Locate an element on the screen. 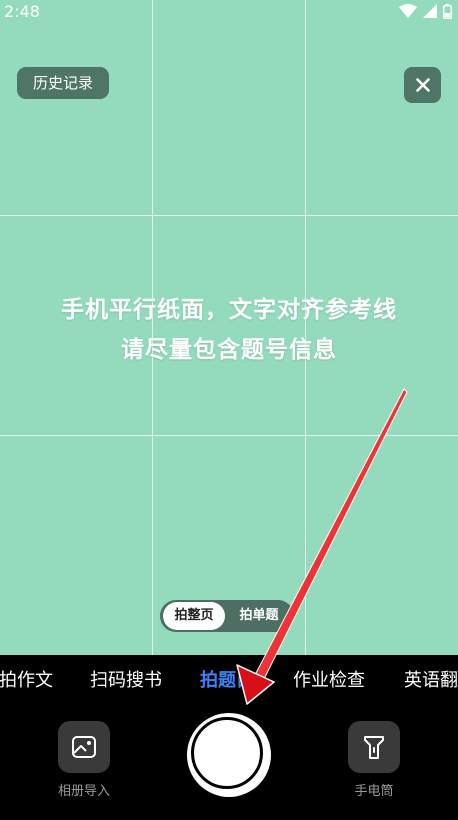 This screenshot has width=458, height=820. grid-line-horizontal-bottom is located at coordinates (229, 435).